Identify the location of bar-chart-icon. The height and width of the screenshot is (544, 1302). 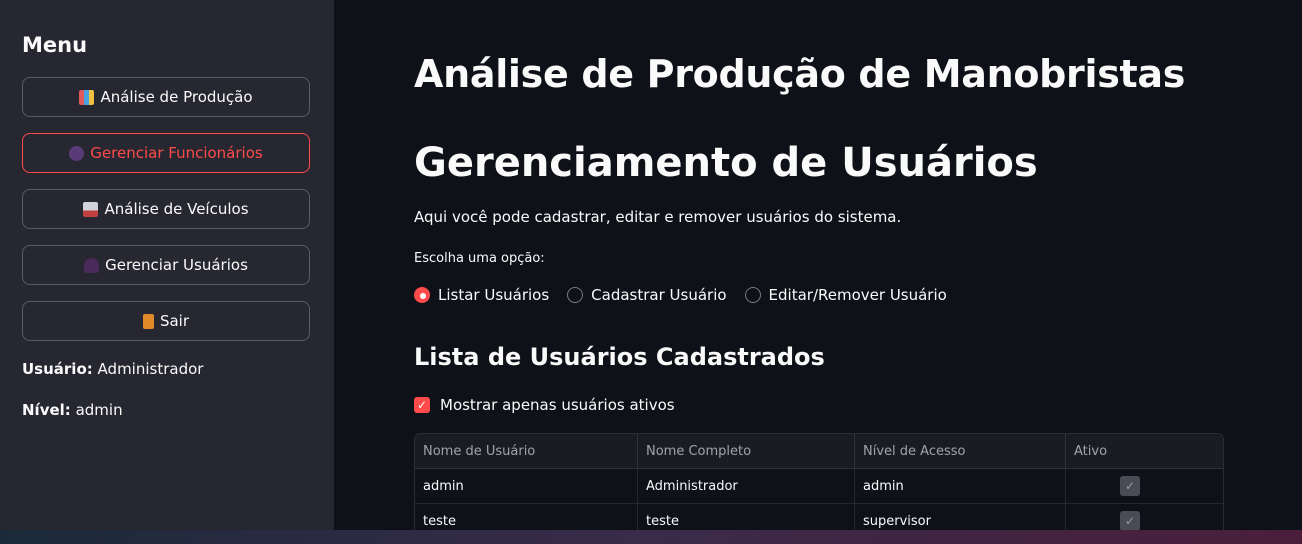
(87, 97).